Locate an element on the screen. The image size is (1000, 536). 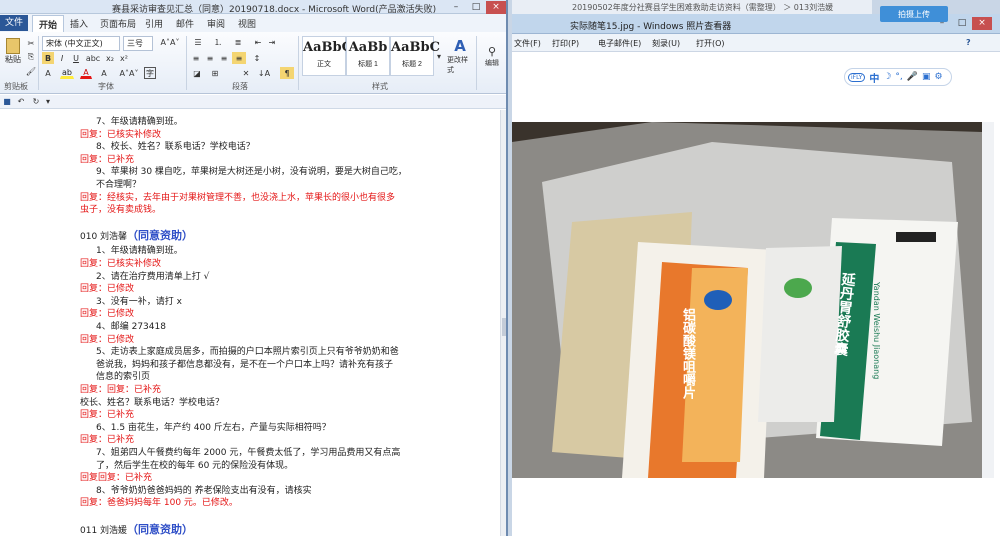
format-painter-icon: 🖌 is located at coordinates (31, 71).